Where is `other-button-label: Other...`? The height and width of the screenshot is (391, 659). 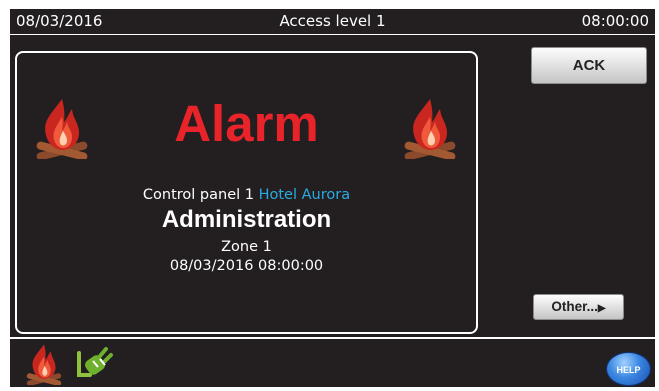
other-button-label: Other... is located at coordinates (574, 306).